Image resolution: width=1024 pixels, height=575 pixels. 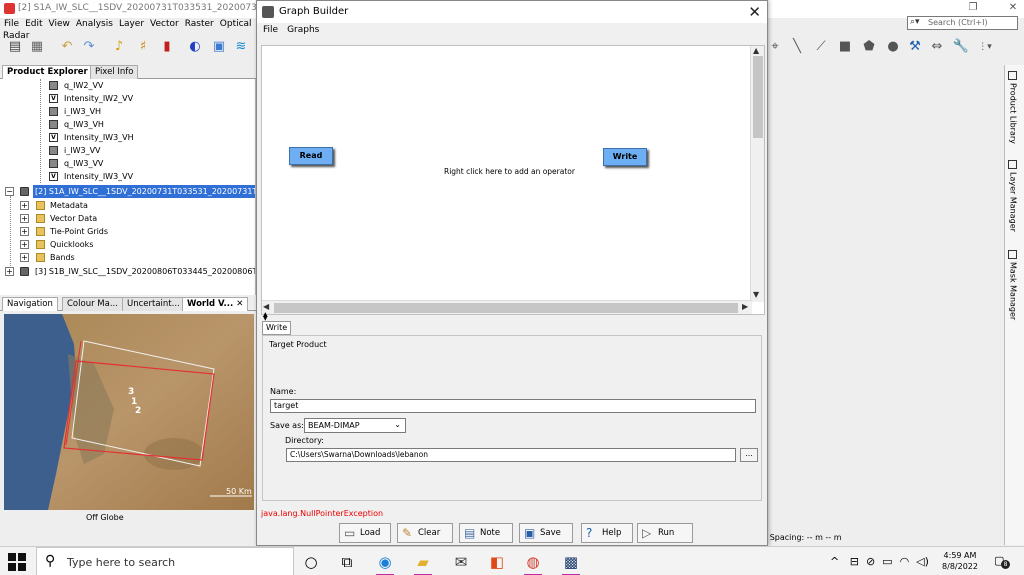 I want to click on panel-splitter: ▲ ▼, so click(x=513, y=317).